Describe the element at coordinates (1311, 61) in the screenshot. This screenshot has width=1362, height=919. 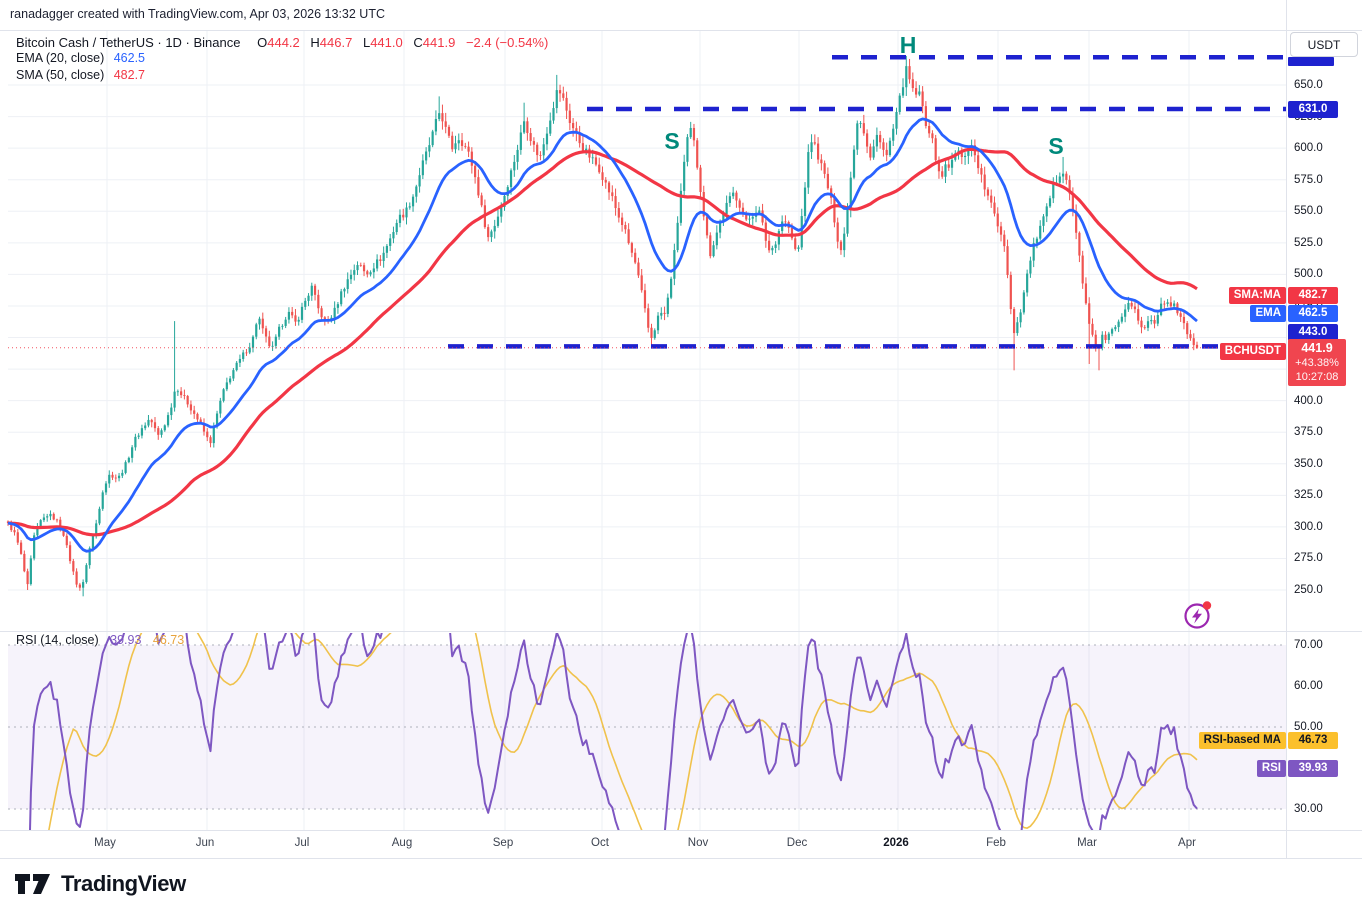
I see `upper-resistance-label` at that location.